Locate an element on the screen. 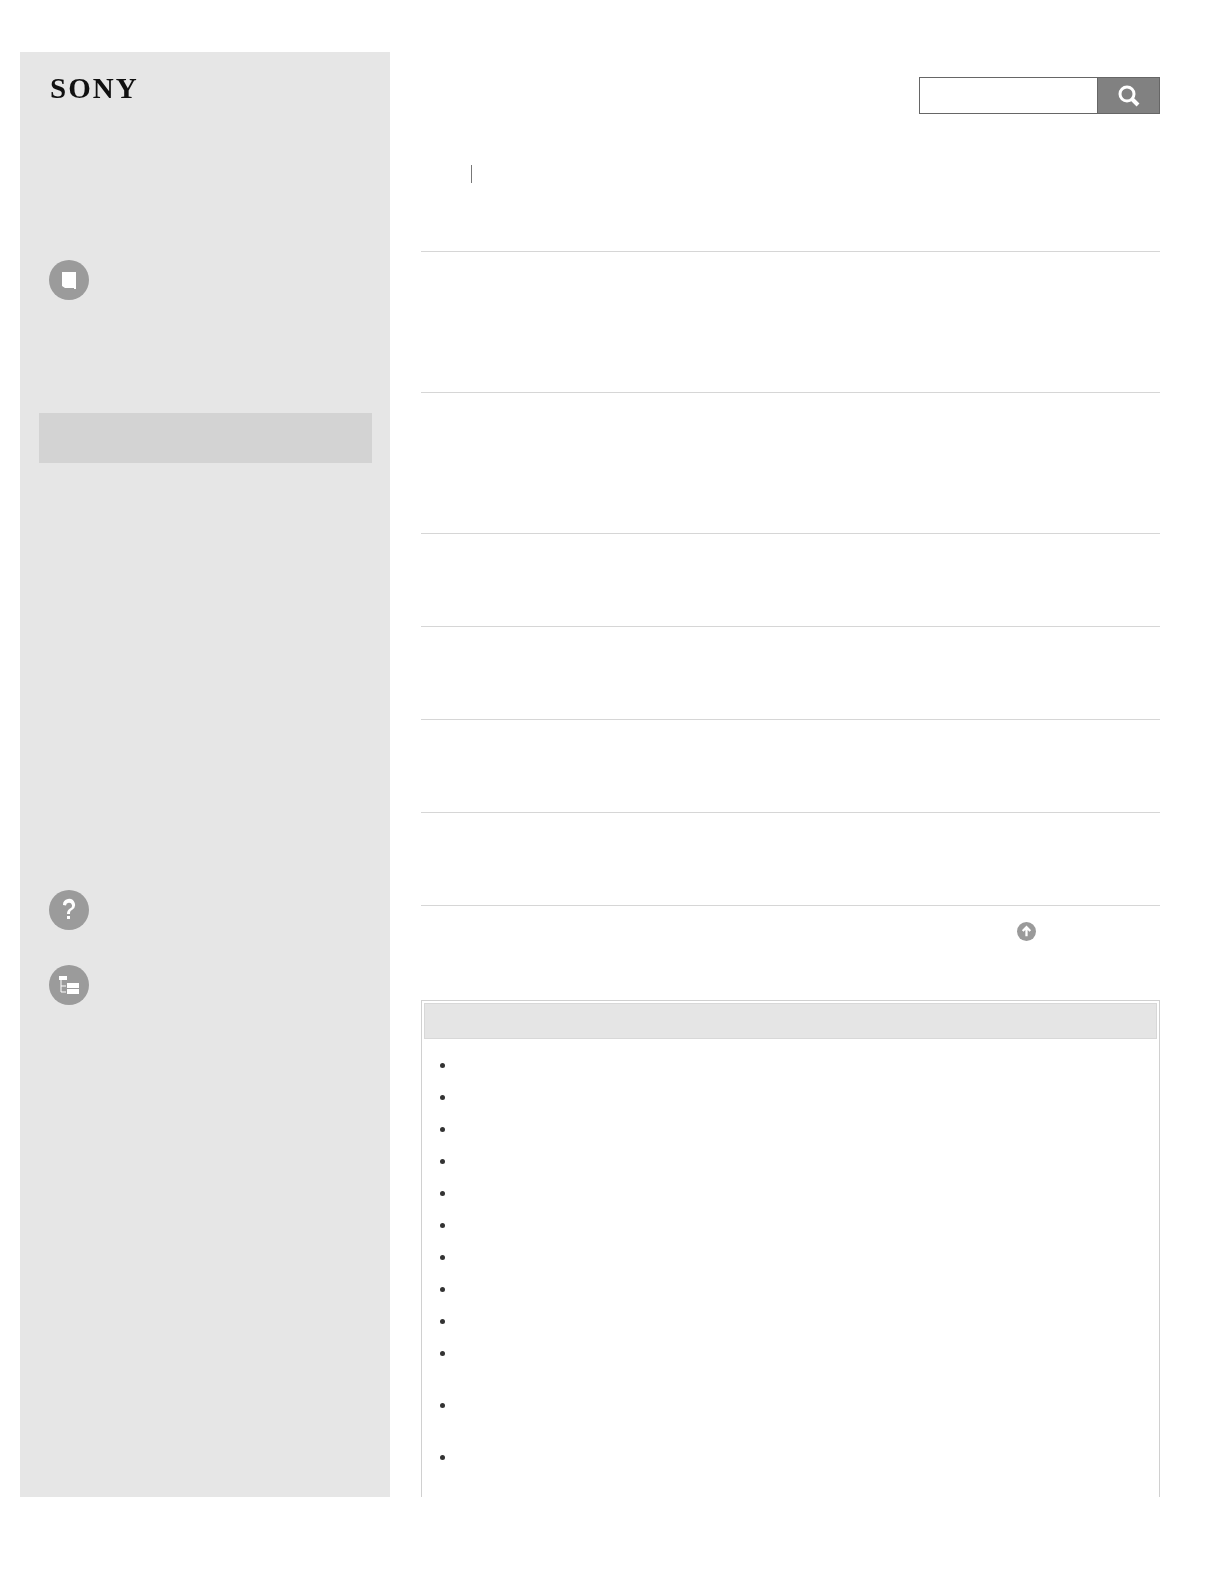  help-icon is located at coordinates (69, 910).